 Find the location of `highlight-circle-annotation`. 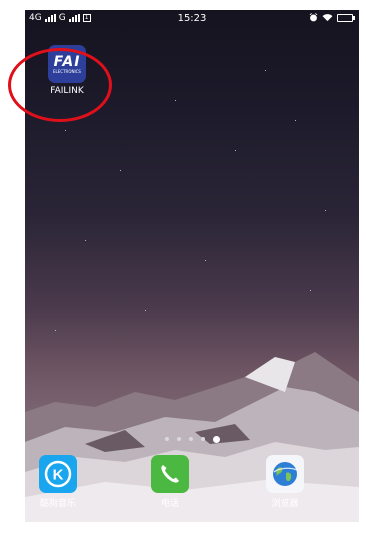

highlight-circle-annotation is located at coordinates (60, 85).